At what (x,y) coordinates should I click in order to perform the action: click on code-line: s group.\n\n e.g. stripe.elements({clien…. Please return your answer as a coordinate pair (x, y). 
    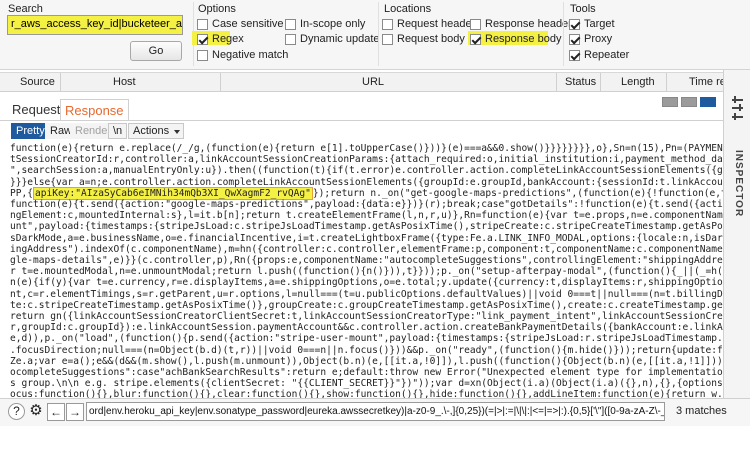
    Looking at the image, I should click on (366, 384).